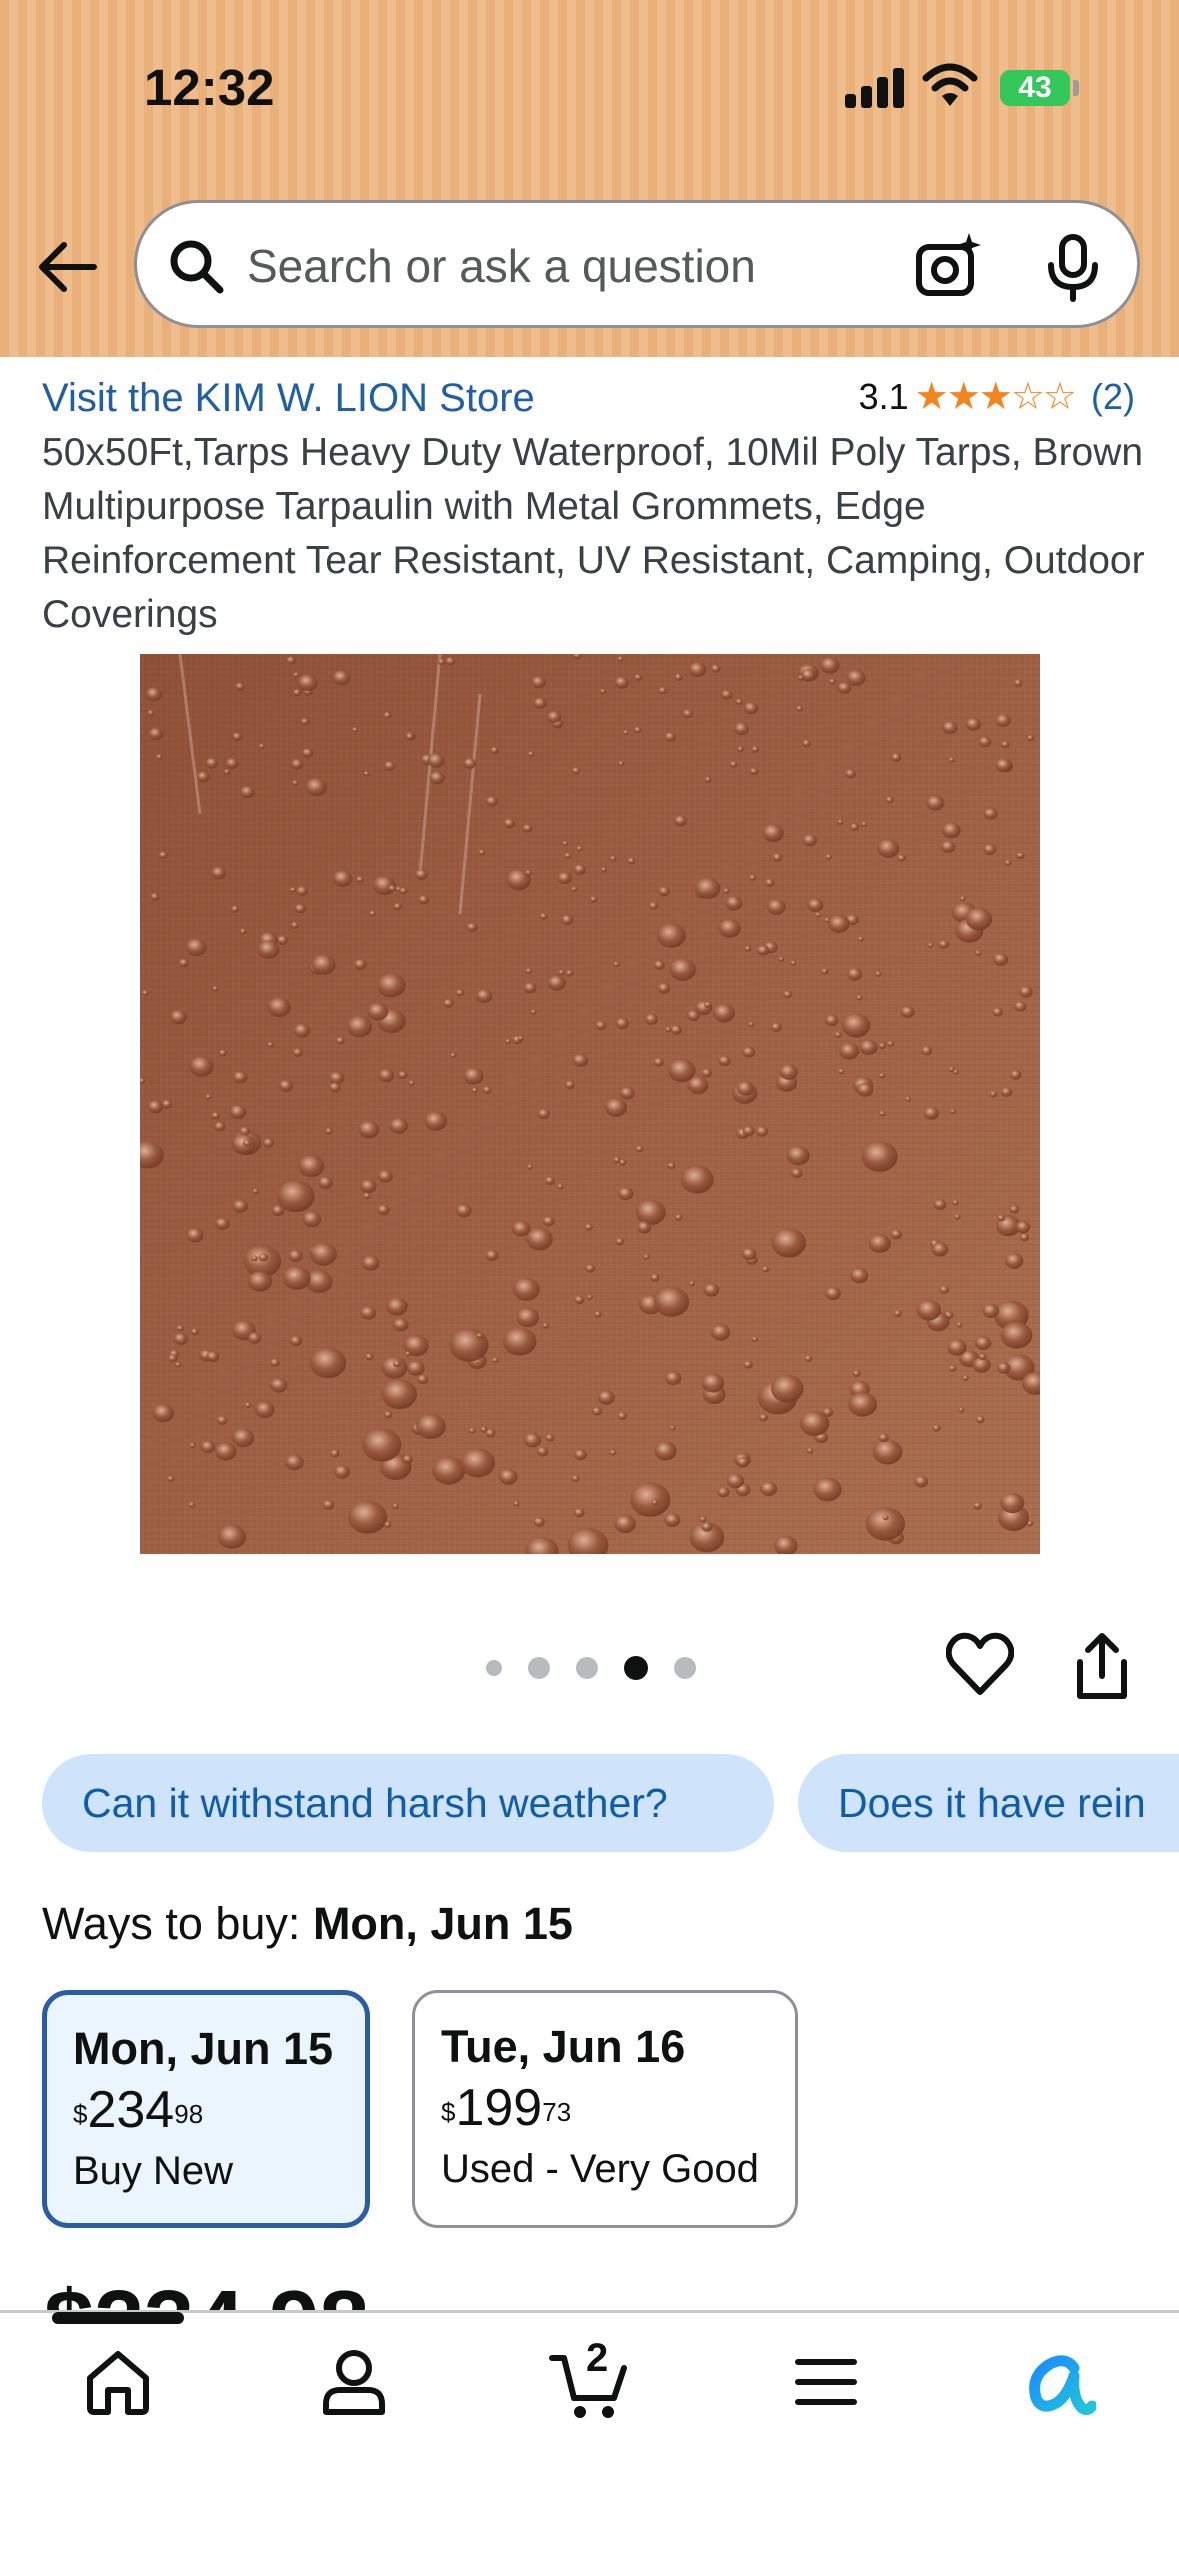 The width and height of the screenshot is (1179, 2559). I want to click on battery-indicator: 43, so click(1035, 88).